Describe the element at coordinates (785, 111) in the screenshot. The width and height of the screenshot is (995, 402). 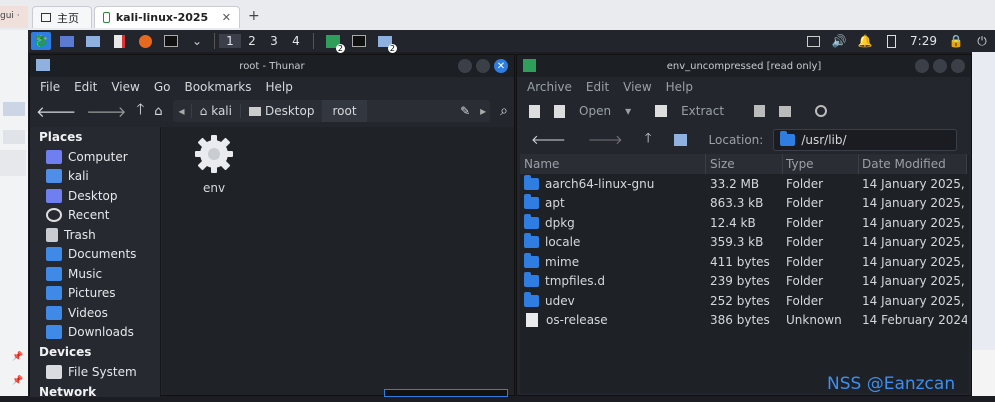
I see `add-folder-icon` at that location.